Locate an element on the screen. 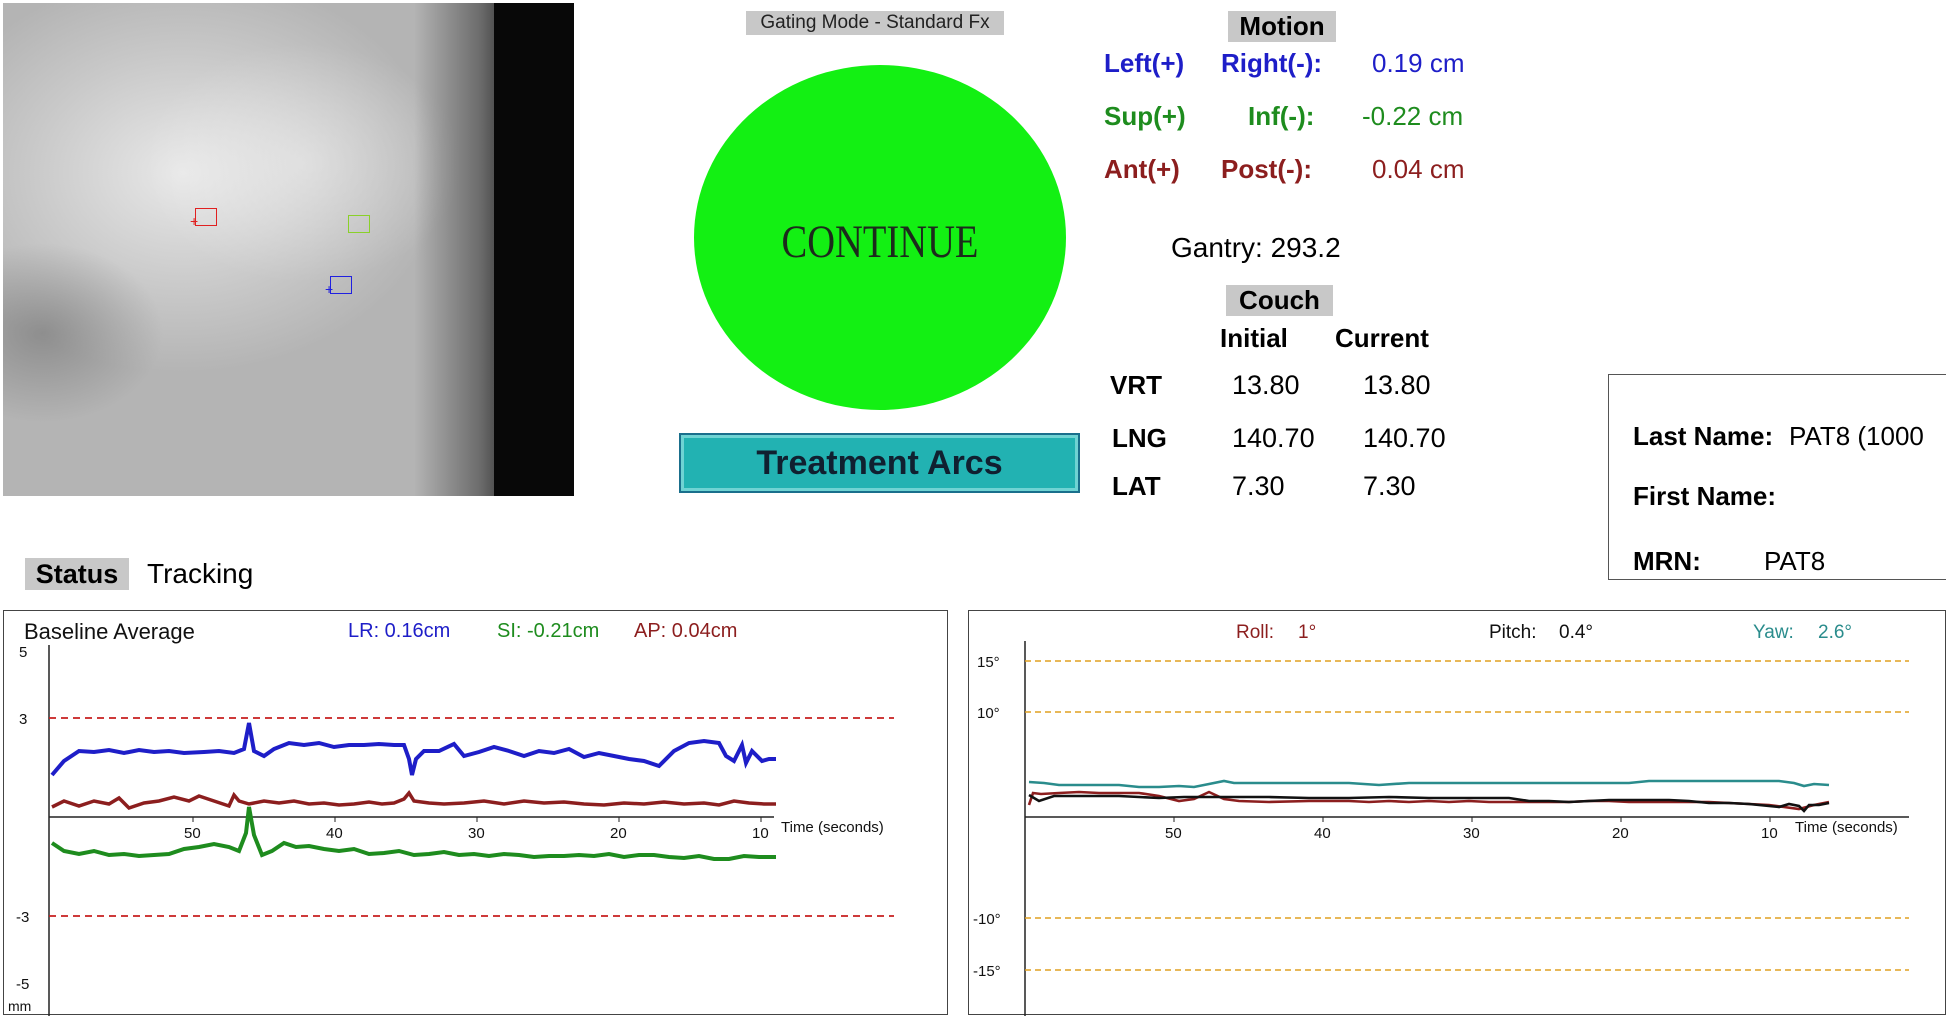 This screenshot has height=1016, width=1946. motion-sup-label: Sup(+) is located at coordinates (1145, 116).